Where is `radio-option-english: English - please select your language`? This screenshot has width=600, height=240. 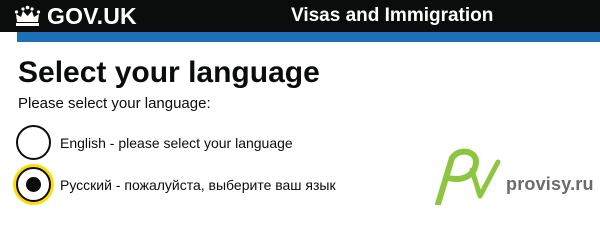 radio-option-english: English - please select your language is located at coordinates (154, 142).